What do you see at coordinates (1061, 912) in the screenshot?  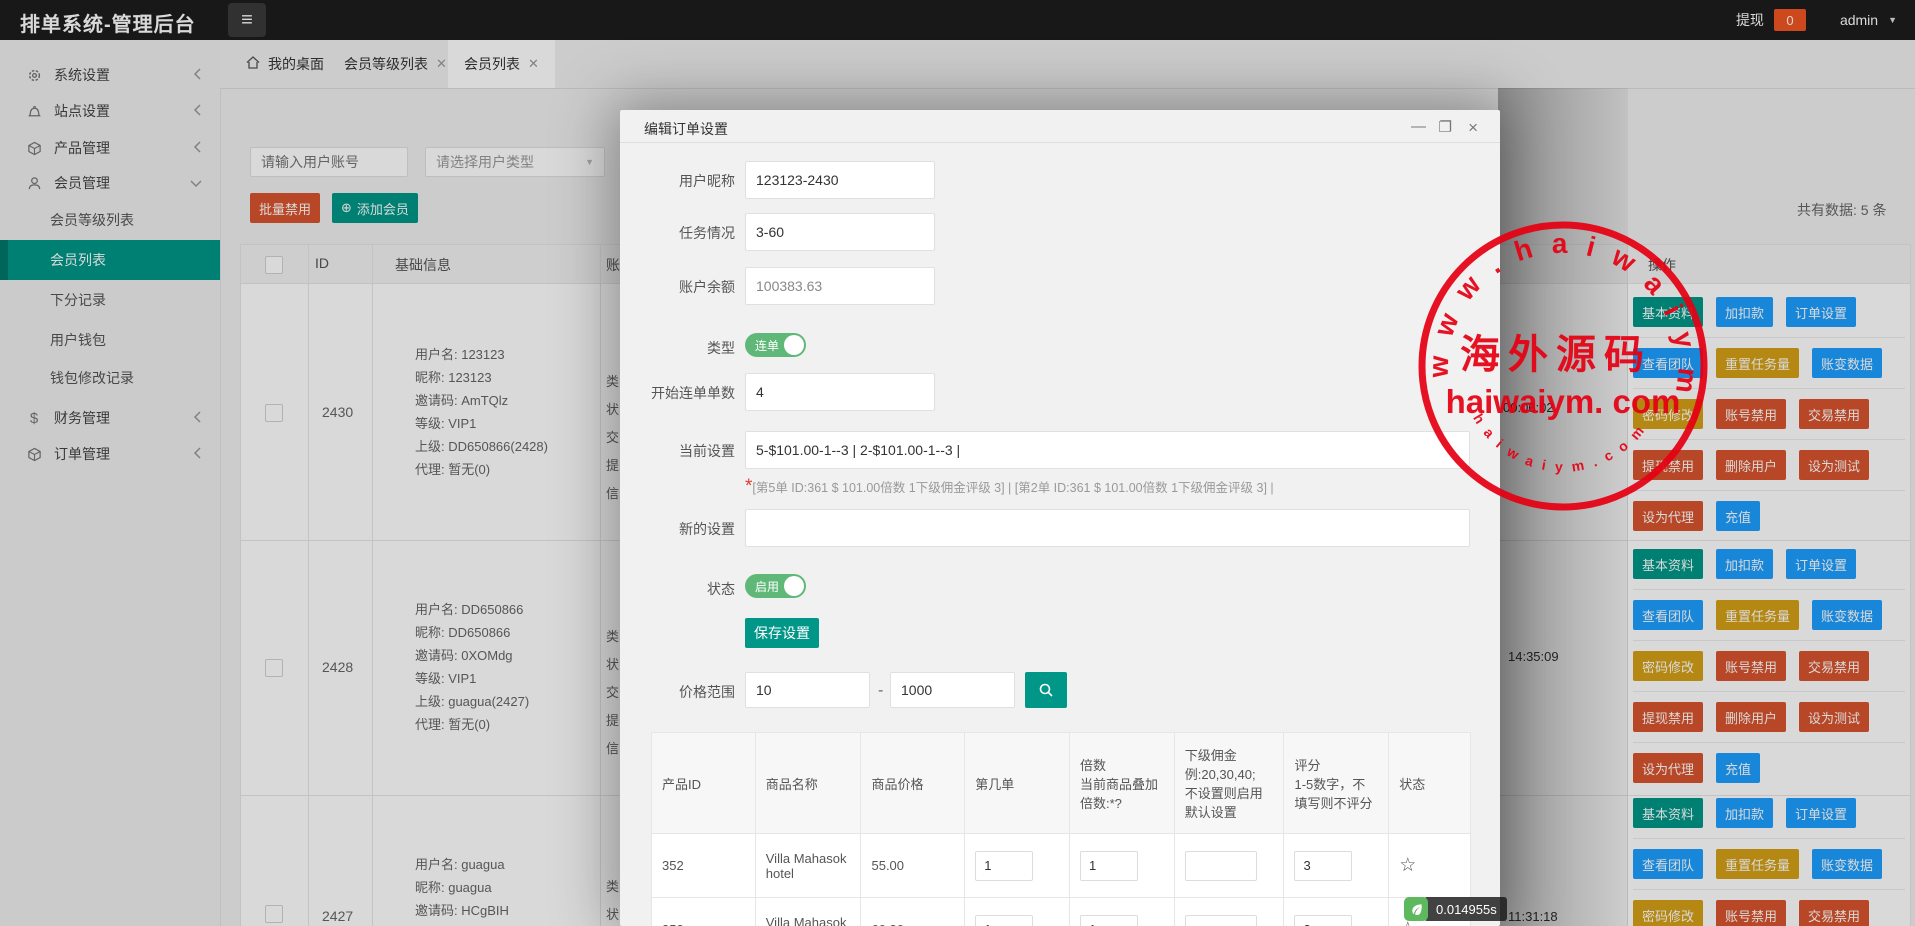 I see `product-row: 353 Villa Mahasok hotel 60.30 ☆` at bounding box center [1061, 912].